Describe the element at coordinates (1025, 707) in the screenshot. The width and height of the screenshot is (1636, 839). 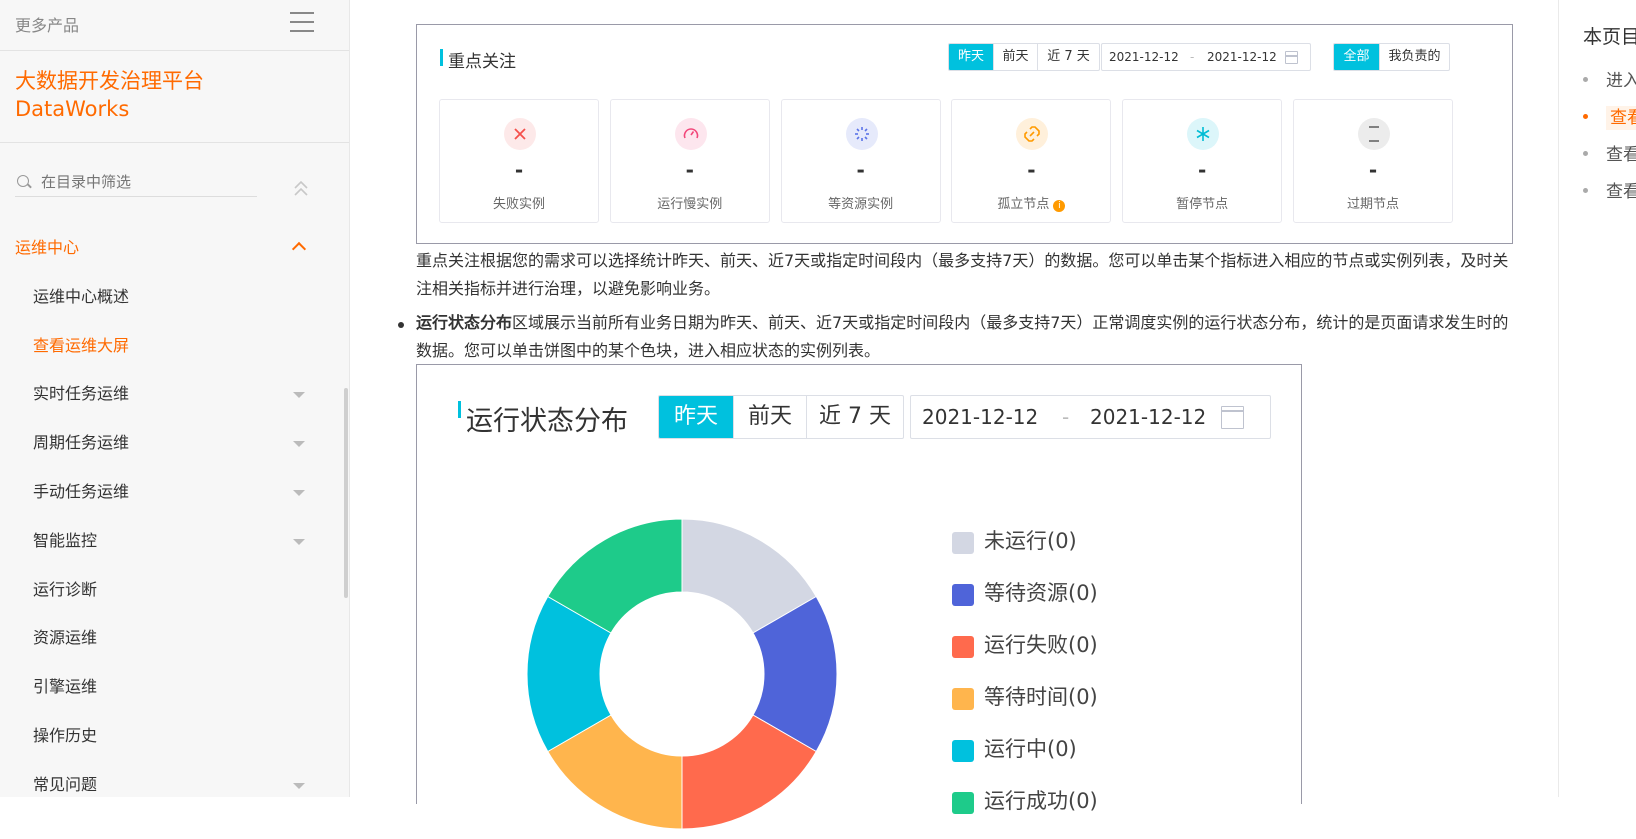
I see `legend-item: 等待时间(0)` at that location.